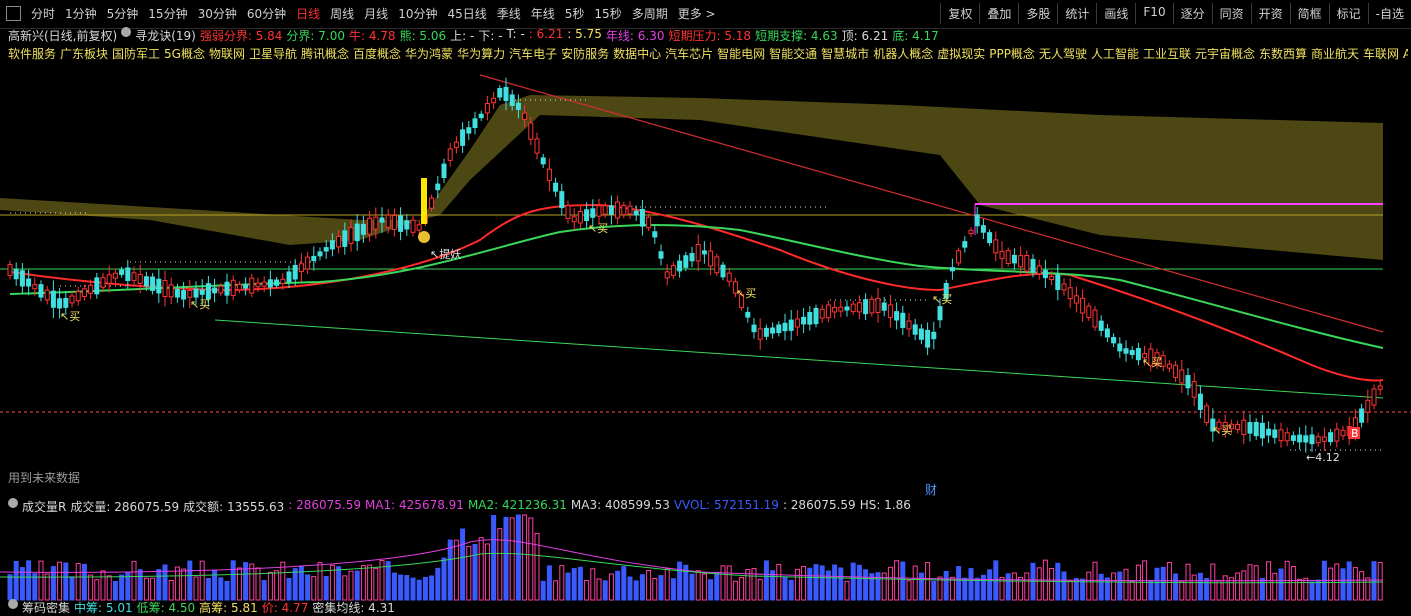  I want to click on period-tab: 15分钟, so click(167, 13).